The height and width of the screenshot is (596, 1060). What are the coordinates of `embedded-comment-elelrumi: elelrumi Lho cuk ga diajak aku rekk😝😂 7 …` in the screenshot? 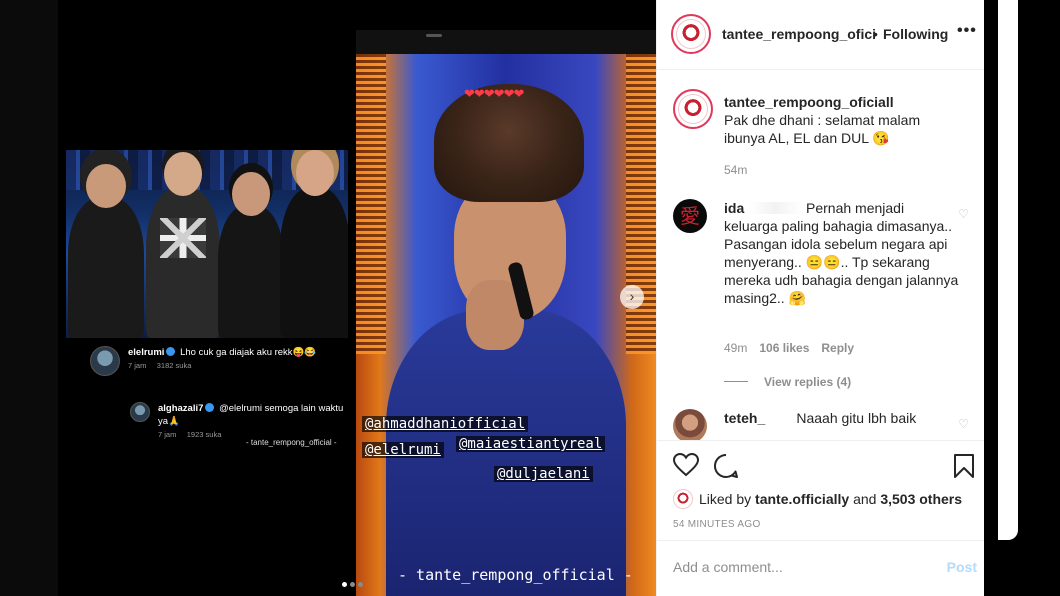 It's located at (215, 361).